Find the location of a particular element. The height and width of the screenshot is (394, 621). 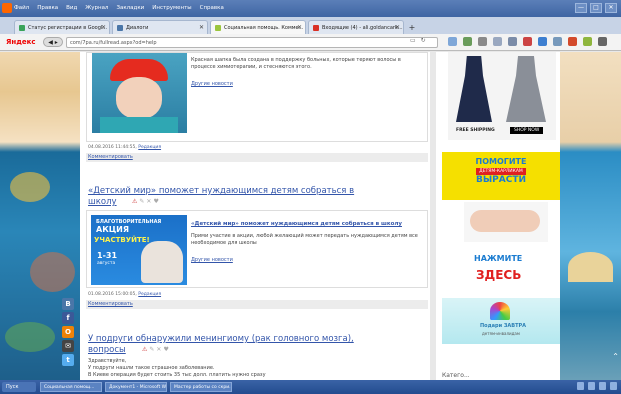

scroll-up-icon: ⌃ is located at coordinates (615, 356).